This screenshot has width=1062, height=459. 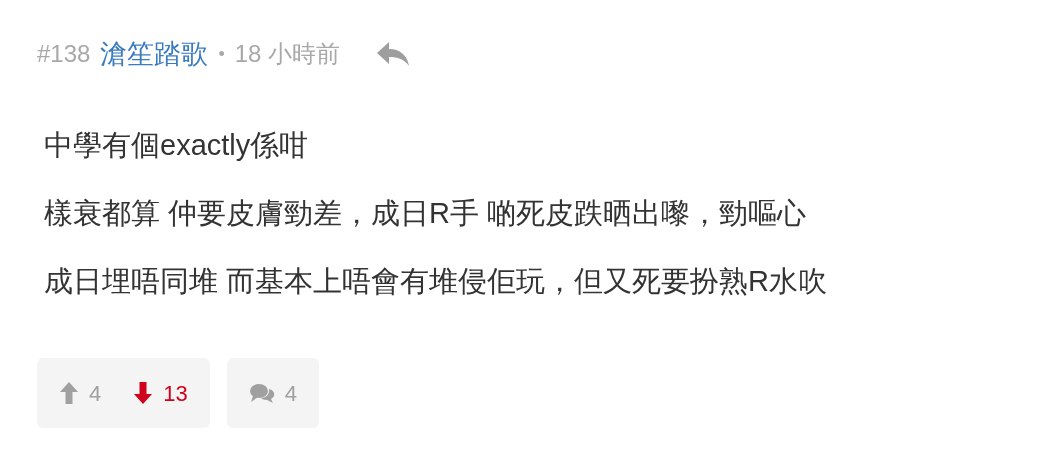 What do you see at coordinates (436, 281) in the screenshot?
I see `comment-line: 成日埋唔同堆 而基本上唔會有堆侵佢玩，但又死要扮熟R水吹` at bounding box center [436, 281].